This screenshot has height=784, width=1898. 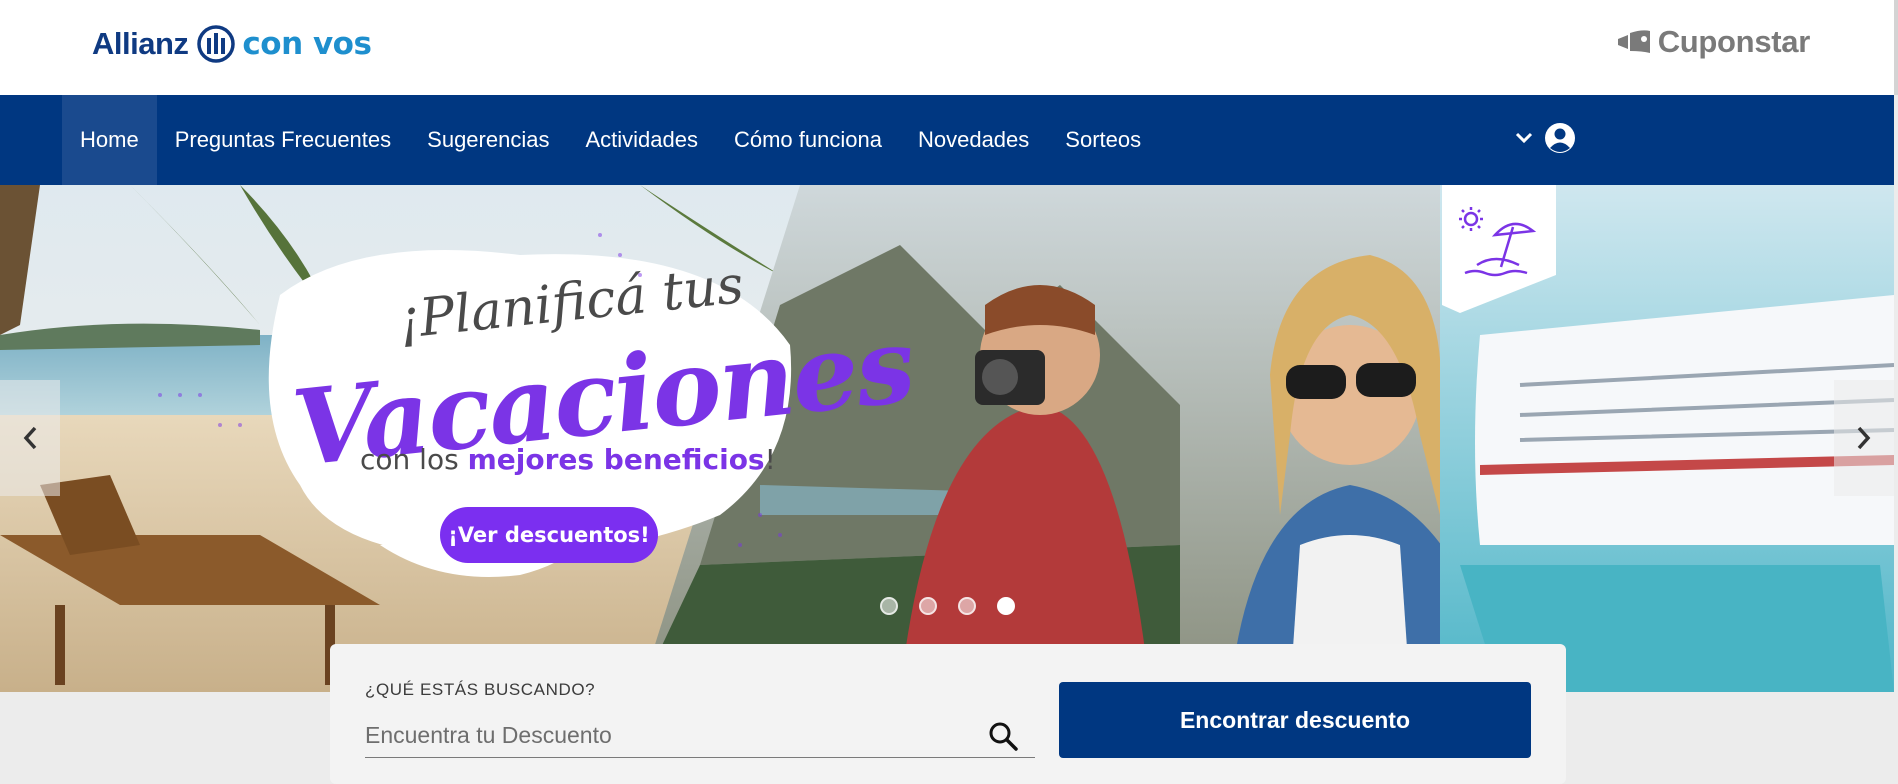 I want to click on search-input, so click(x=665, y=735).